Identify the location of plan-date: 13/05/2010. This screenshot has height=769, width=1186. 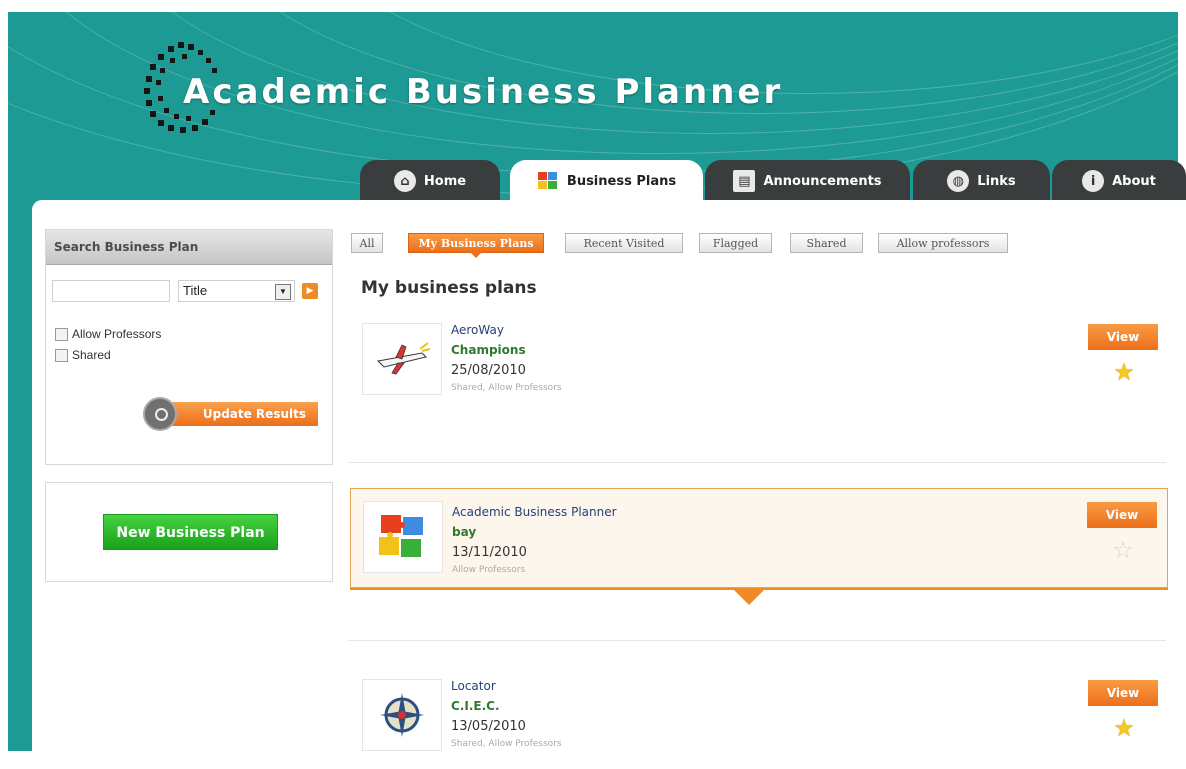
(488, 726).